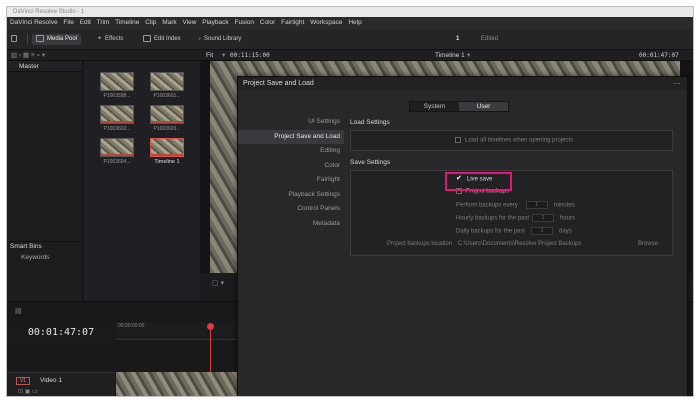 The width and height of the screenshot is (700, 403). What do you see at coordinates (291, 122) in the screenshot?
I see `nav-ui-settings: UI Settings` at bounding box center [291, 122].